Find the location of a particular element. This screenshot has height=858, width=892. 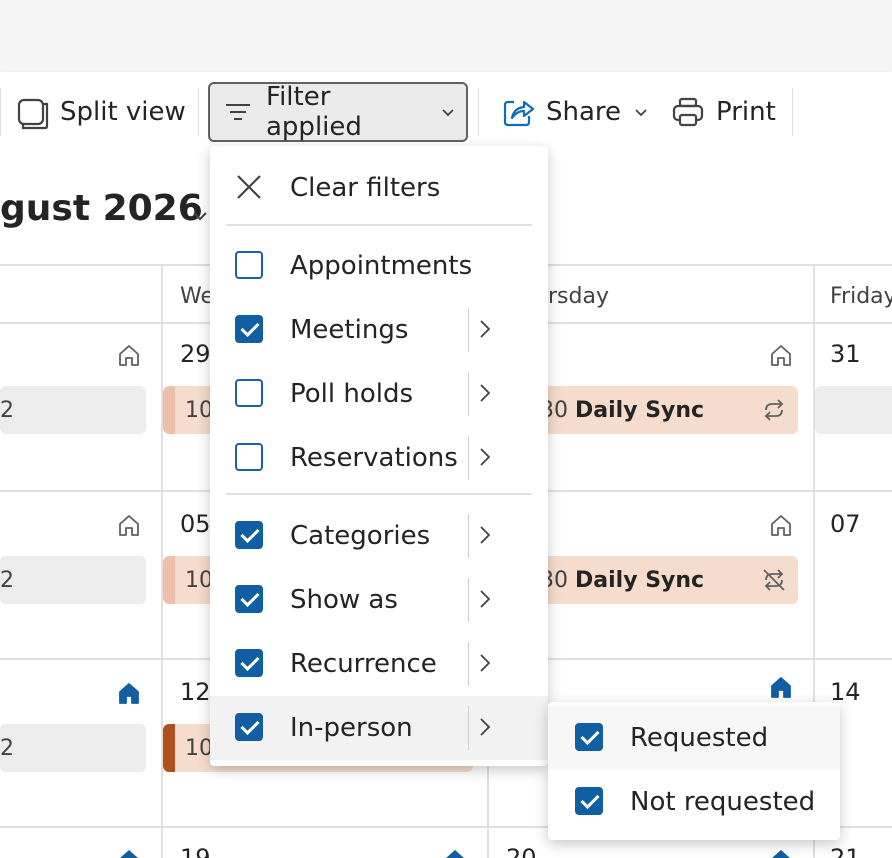

date-number: 07 is located at coordinates (845, 524).